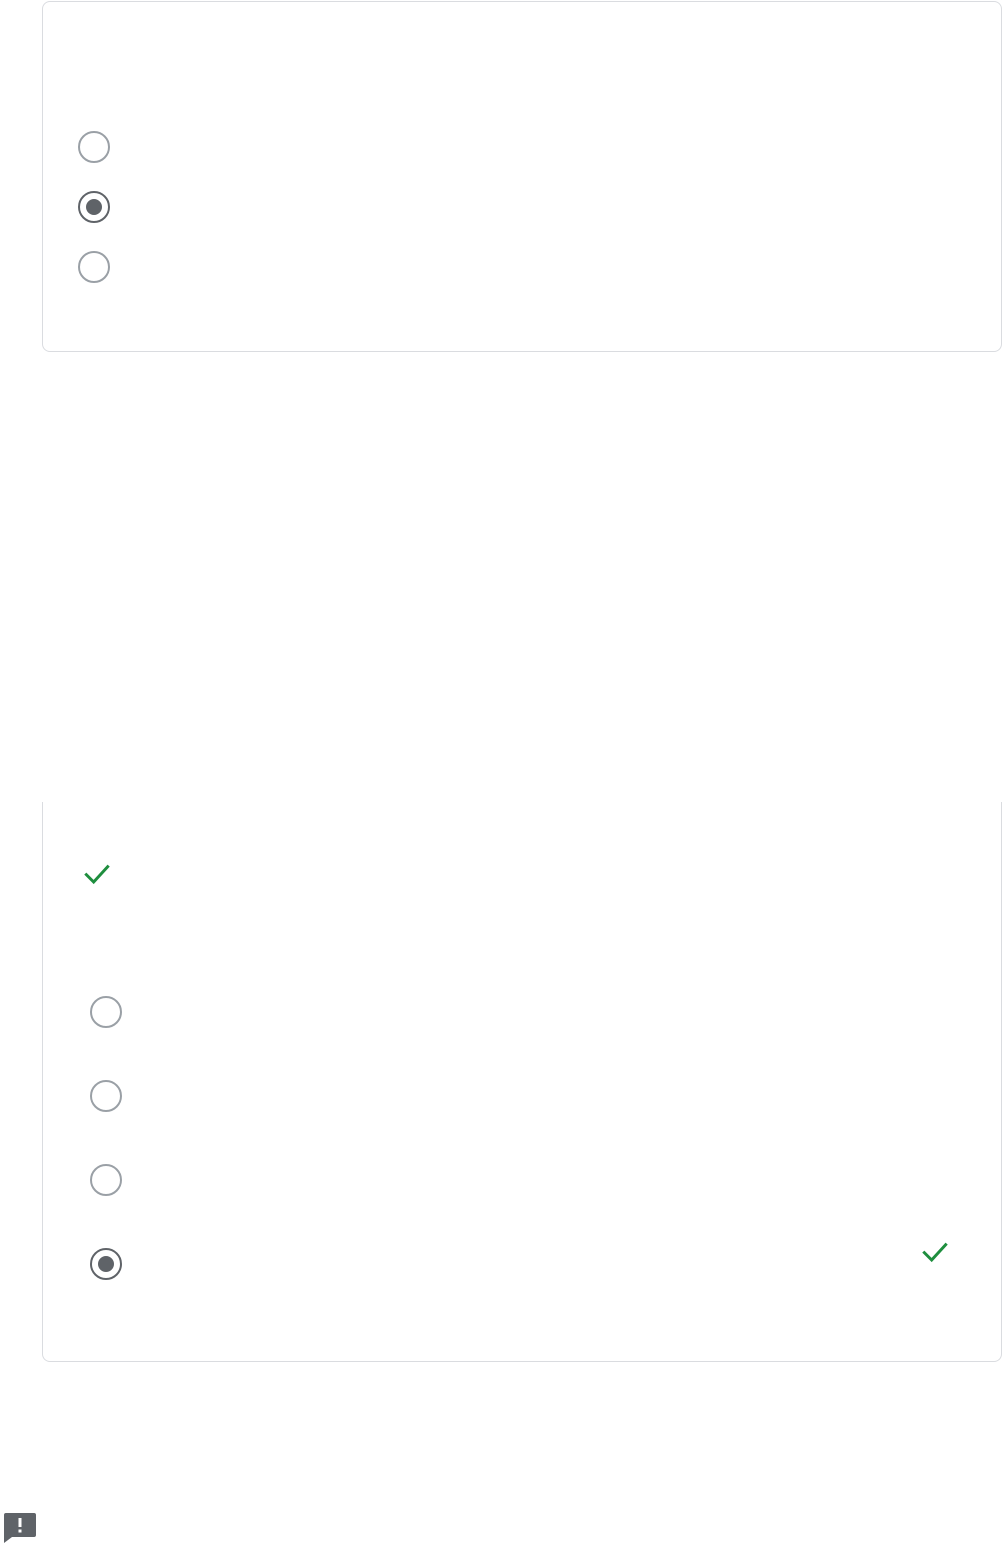 Image resolution: width=1002 pixels, height=1549 pixels. What do you see at coordinates (935, 1252) in the screenshot?
I see `correct-answer-check-icon` at bounding box center [935, 1252].